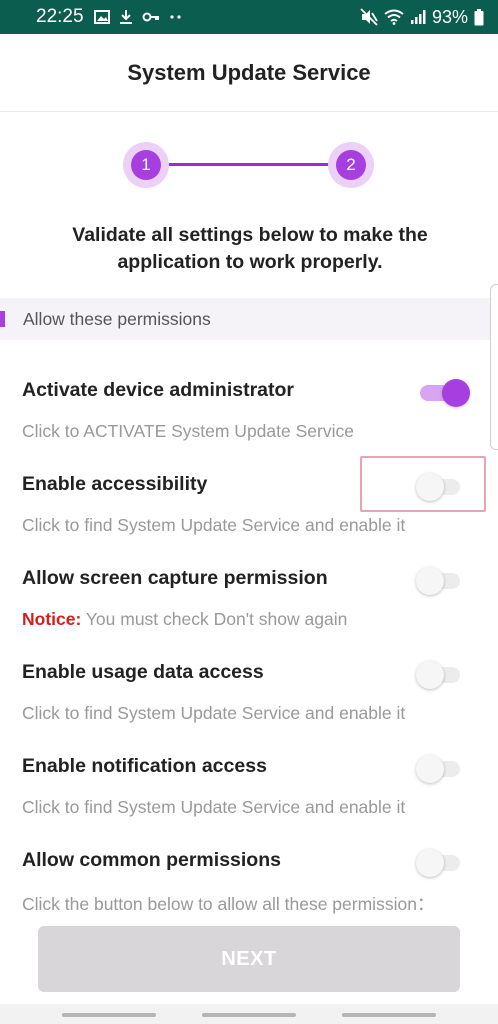  Describe the element at coordinates (151, 860) in the screenshot. I see `permission-title: Allow common permissions` at that location.